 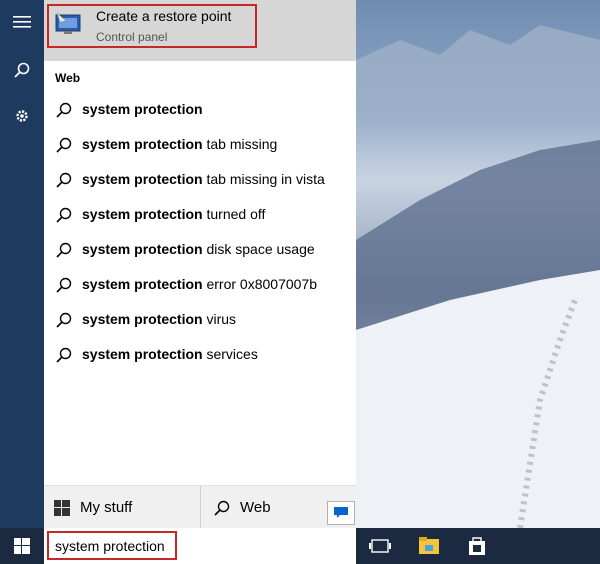 I want to click on gear-icon, so click(x=22, y=116).